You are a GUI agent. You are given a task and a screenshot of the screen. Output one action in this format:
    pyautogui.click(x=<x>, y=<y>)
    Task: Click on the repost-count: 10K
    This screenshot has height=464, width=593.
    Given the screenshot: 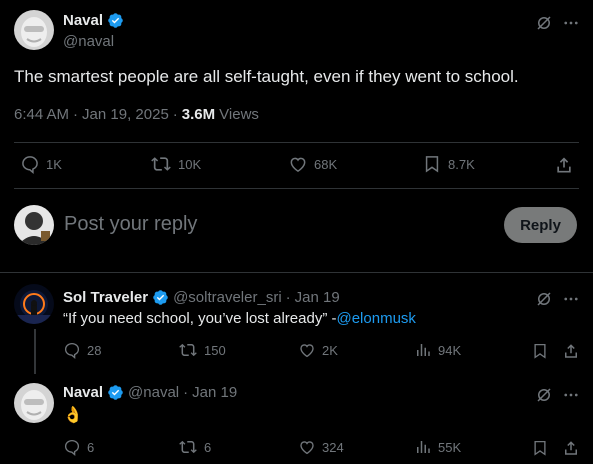 What is the action you would take?
    pyautogui.click(x=190, y=164)
    